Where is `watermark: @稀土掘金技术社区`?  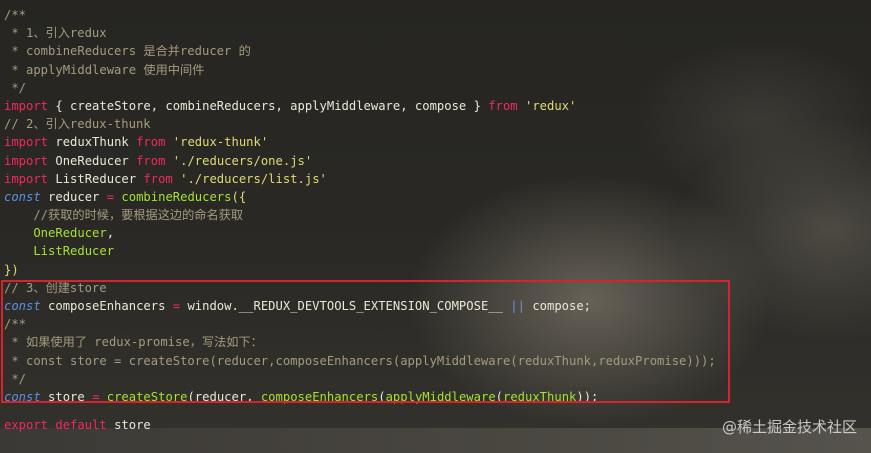
watermark: @稀土掘金技术社区 is located at coordinates (789, 427).